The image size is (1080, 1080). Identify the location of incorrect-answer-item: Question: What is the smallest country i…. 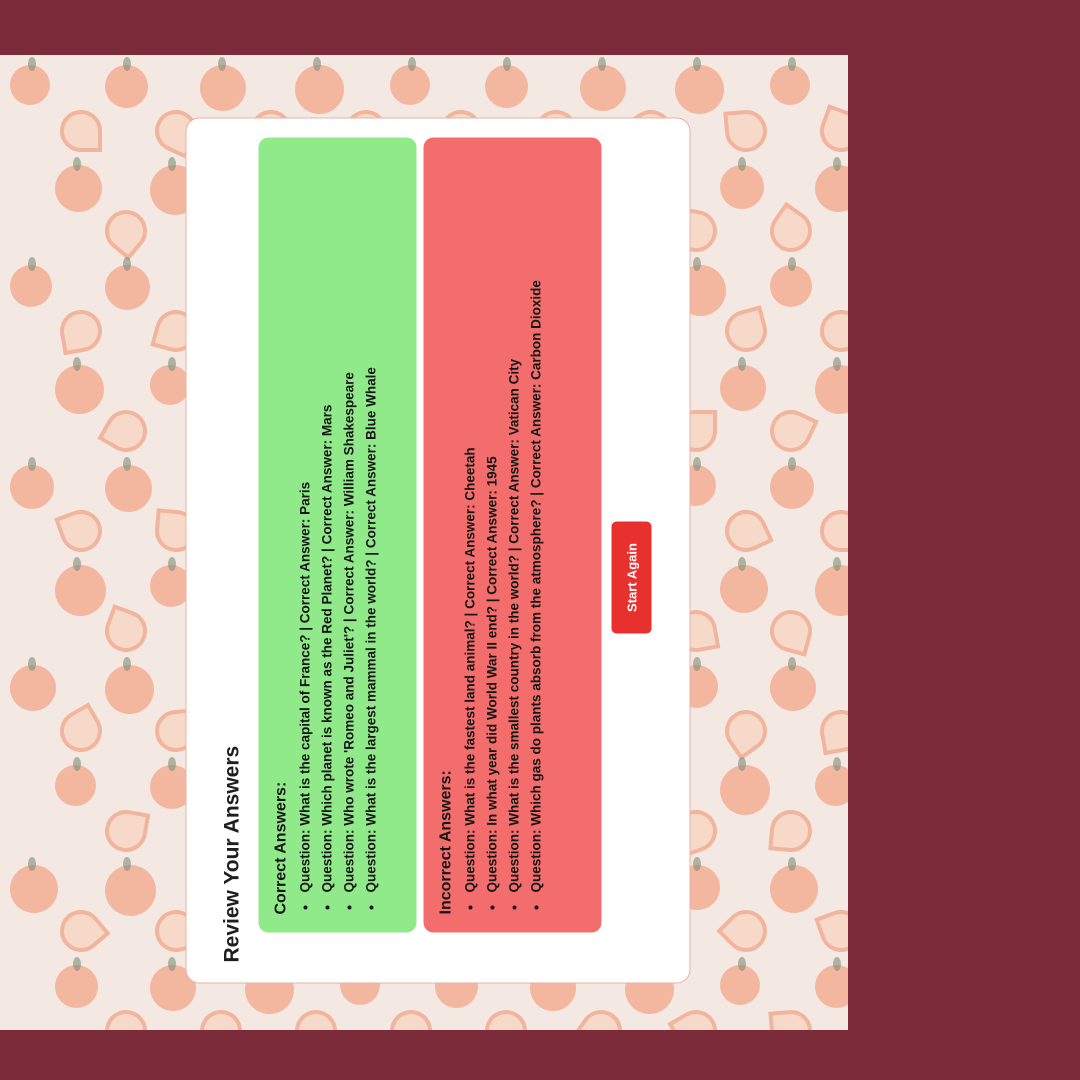
(514, 527).